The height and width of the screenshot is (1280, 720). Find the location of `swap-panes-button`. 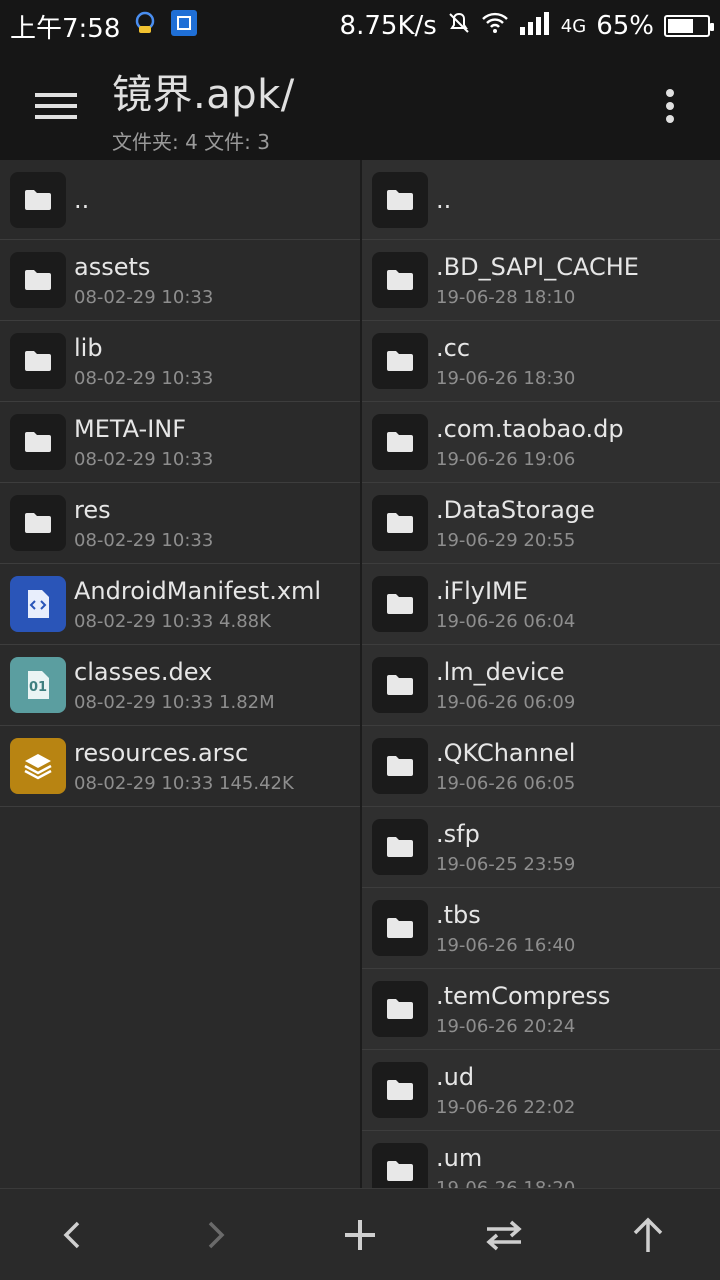

swap-panes-button is located at coordinates (504, 1235).